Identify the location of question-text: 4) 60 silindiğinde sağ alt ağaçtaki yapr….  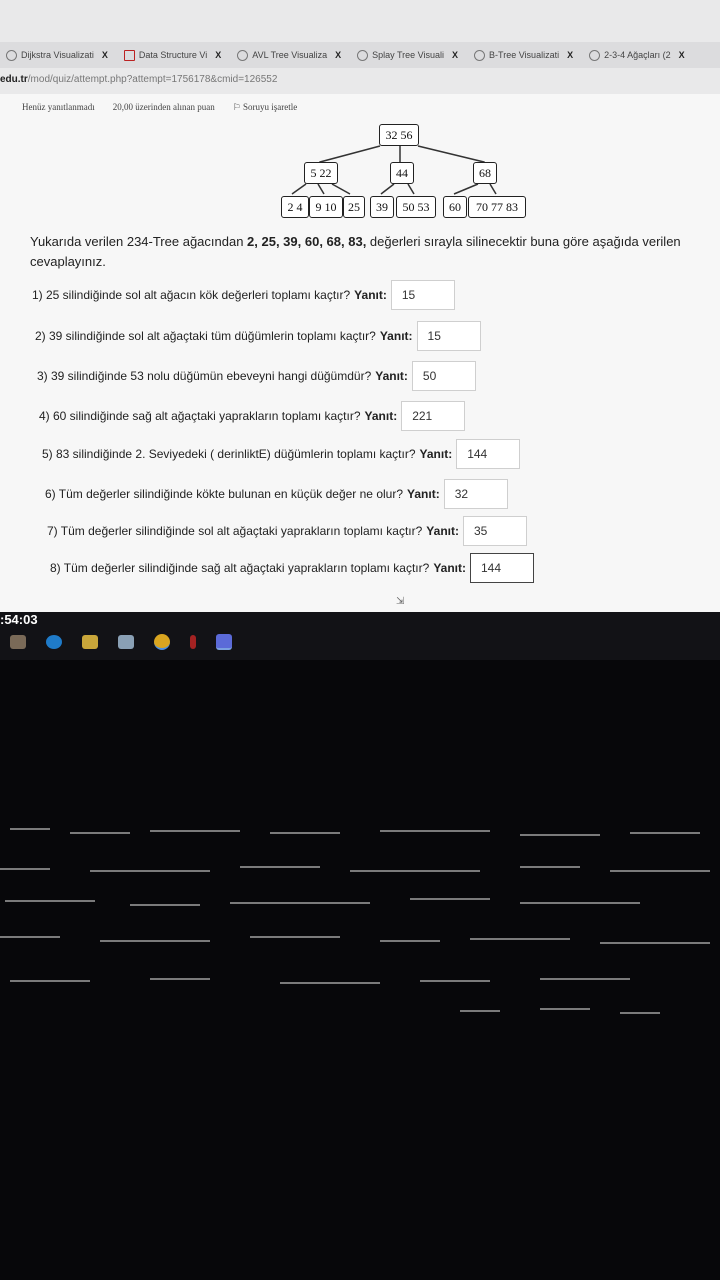
(200, 416).